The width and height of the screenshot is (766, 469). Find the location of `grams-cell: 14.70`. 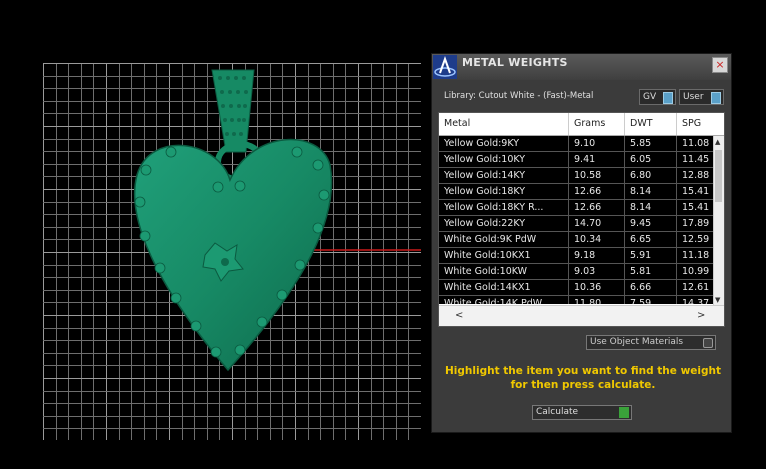

grams-cell: 14.70 is located at coordinates (597, 224).